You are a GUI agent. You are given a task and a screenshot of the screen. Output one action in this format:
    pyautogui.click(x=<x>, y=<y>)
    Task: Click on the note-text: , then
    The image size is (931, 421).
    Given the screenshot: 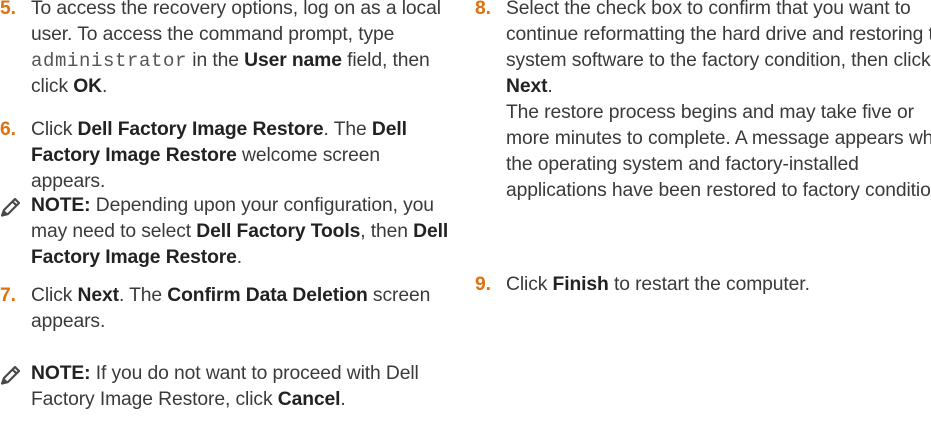 What is the action you would take?
    pyautogui.click(x=387, y=231)
    